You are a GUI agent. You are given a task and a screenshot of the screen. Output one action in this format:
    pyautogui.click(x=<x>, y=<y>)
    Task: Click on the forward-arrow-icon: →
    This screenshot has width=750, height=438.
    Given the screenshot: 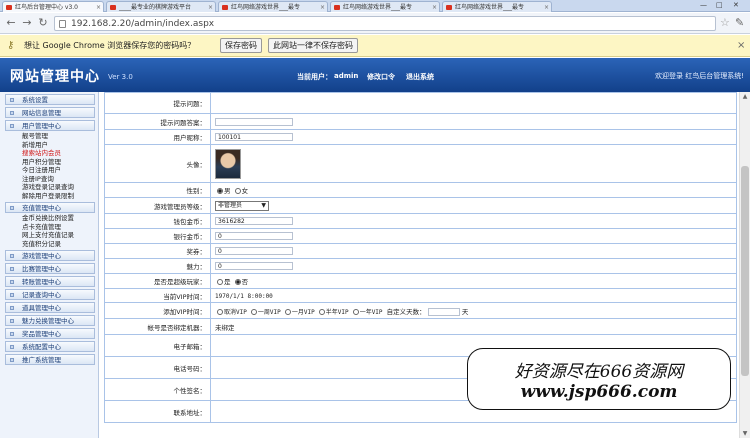 What is the action you would take?
    pyautogui.click(x=27, y=23)
    